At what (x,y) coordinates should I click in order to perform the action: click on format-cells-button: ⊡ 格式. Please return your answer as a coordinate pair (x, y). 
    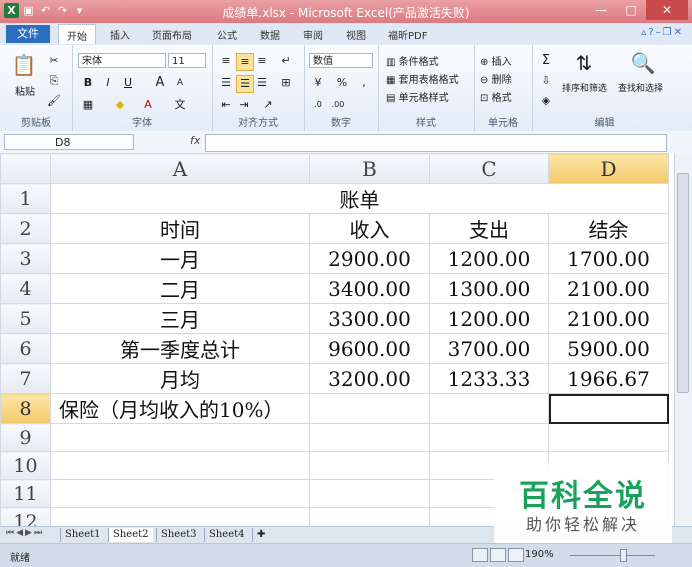
    Looking at the image, I should click on (496, 96).